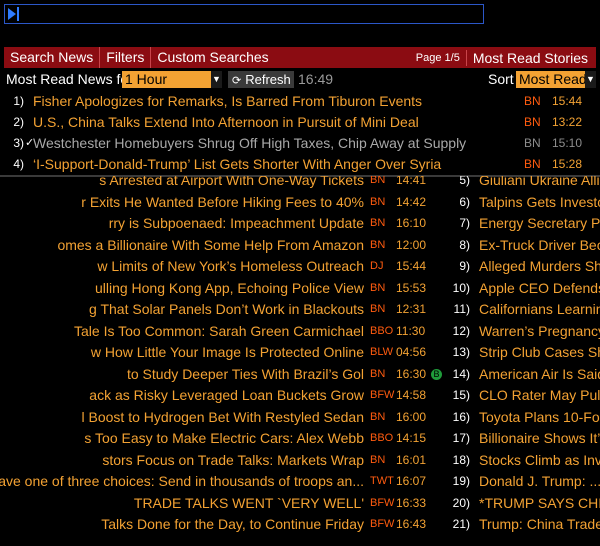 Image resolution: width=600 pixels, height=546 pixels. I want to click on story-headline: Billionaire Shows It’s, so click(539, 439).